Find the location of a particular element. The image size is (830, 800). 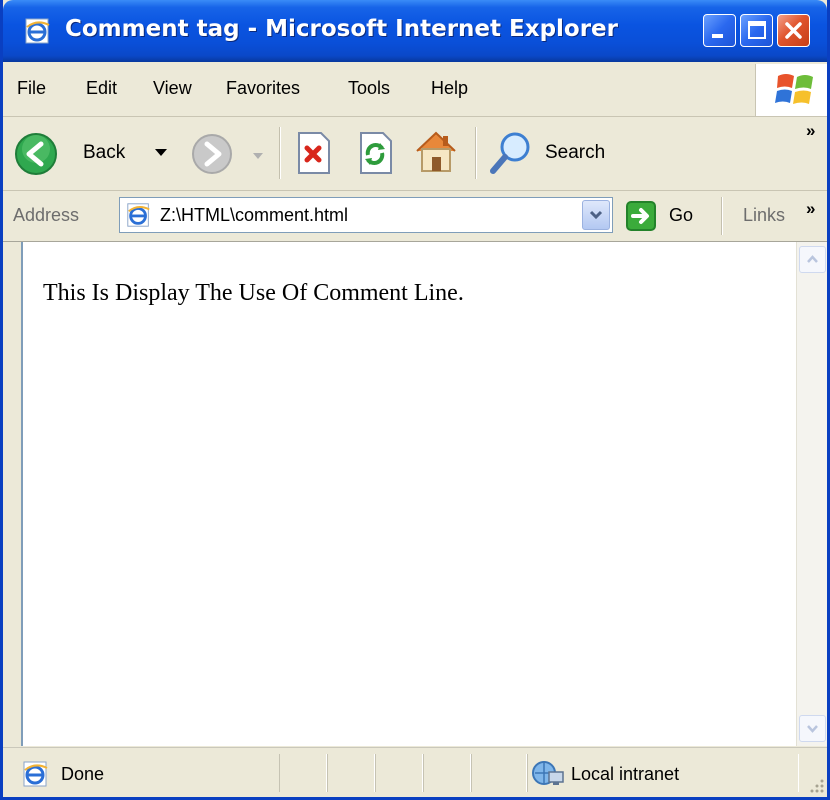

back-arrow-icon is located at coordinates (36, 154).